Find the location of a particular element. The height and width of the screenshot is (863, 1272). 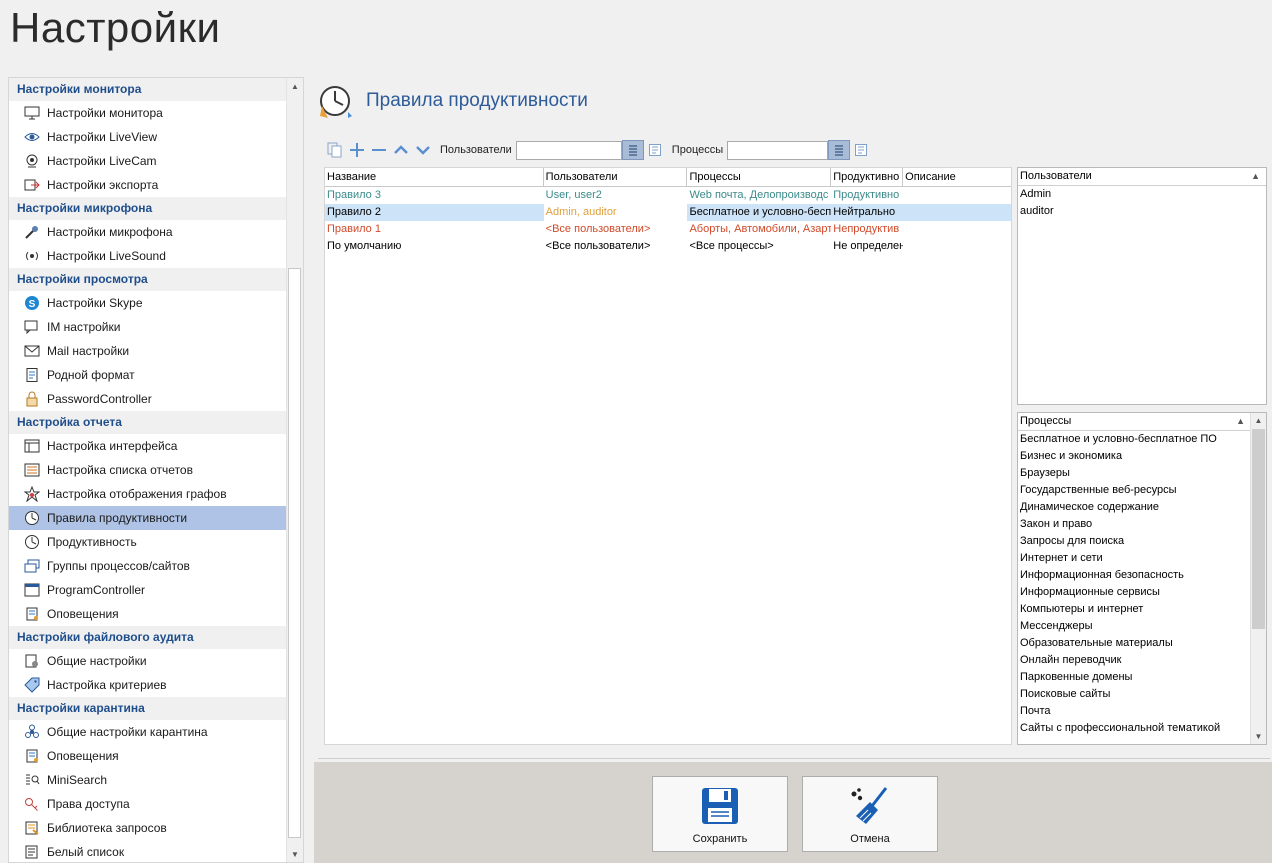

sidebar-item: Настройки LiveCam is located at coordinates (149, 161).